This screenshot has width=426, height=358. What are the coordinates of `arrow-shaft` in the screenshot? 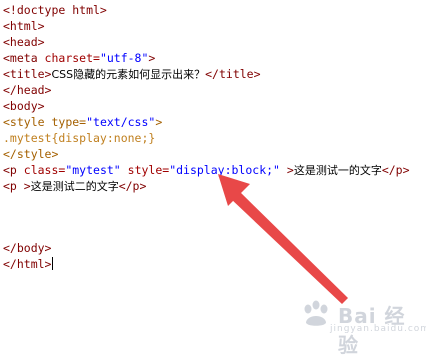 It's located at (289, 247).